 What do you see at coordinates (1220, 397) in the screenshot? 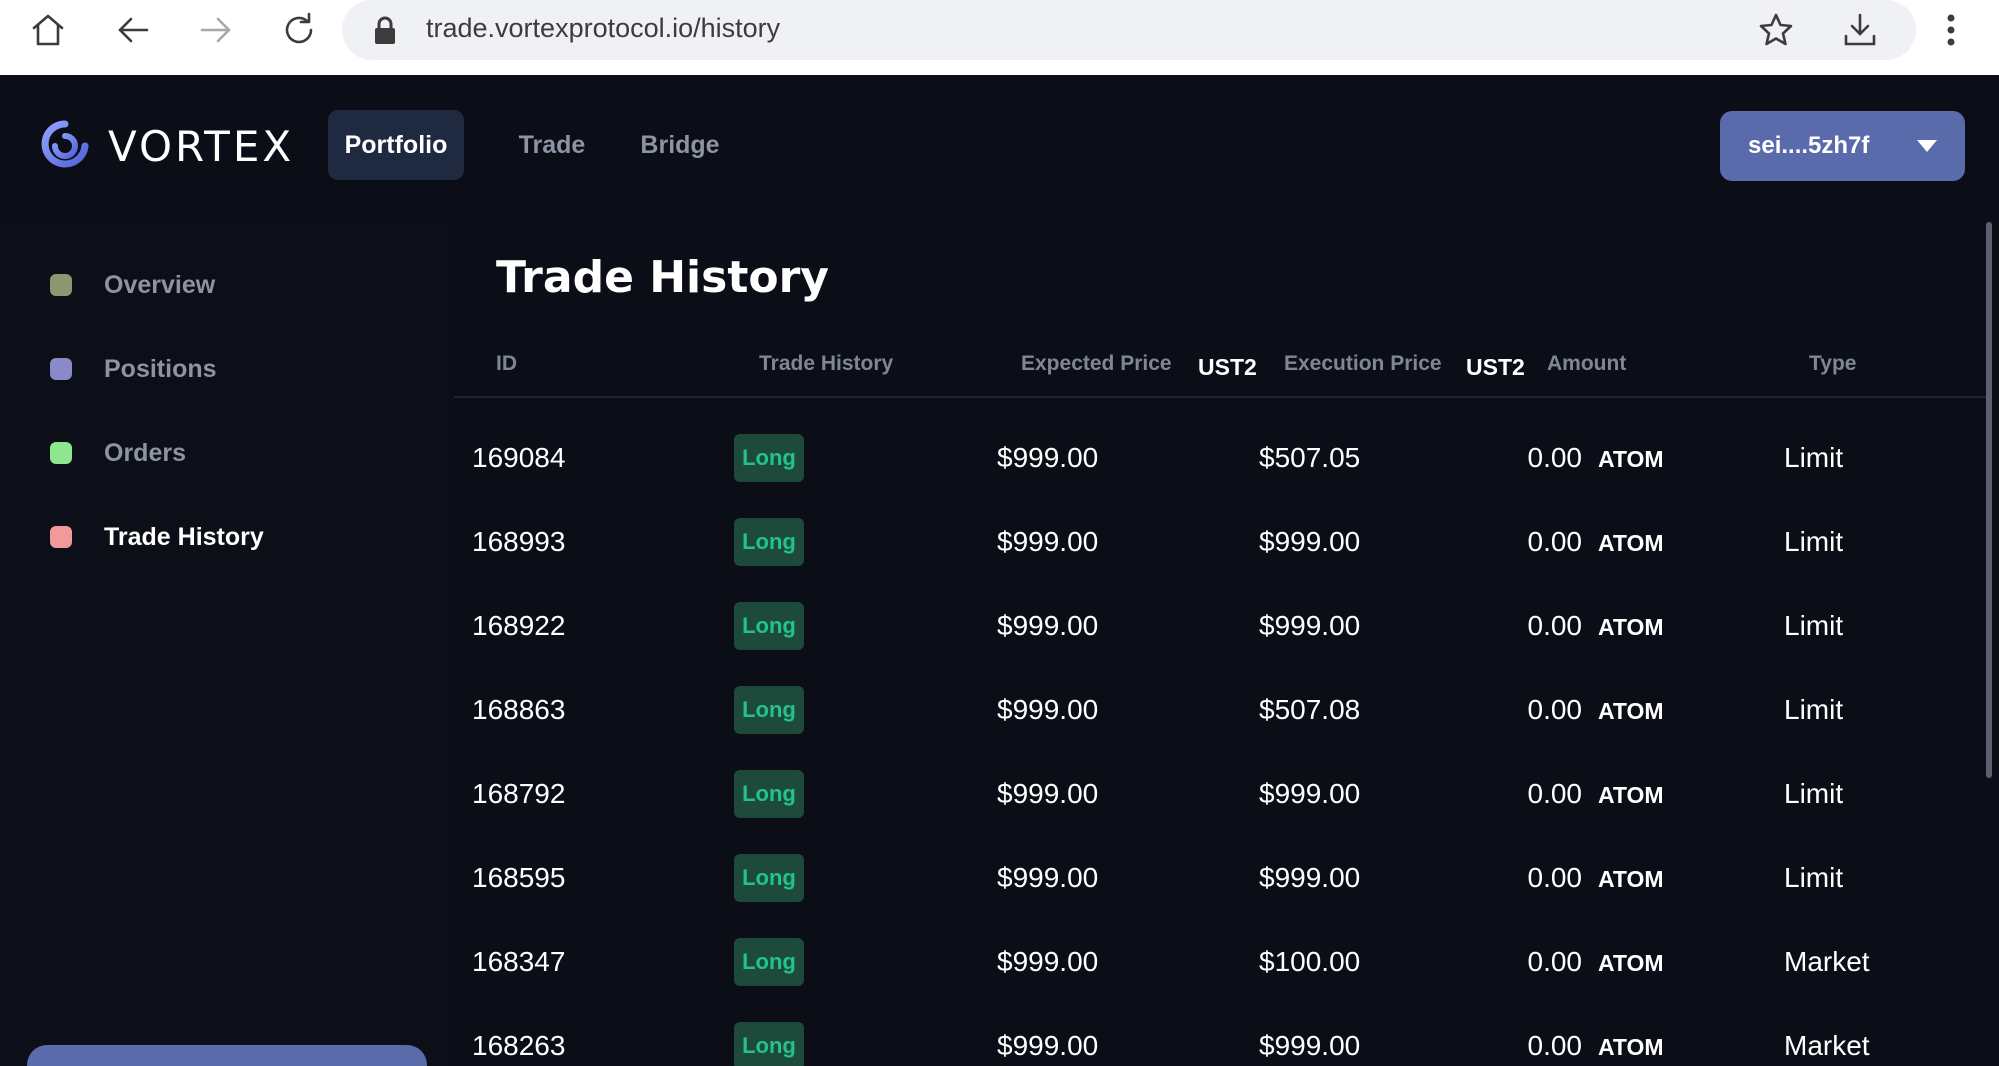
I see `header-divider` at bounding box center [1220, 397].